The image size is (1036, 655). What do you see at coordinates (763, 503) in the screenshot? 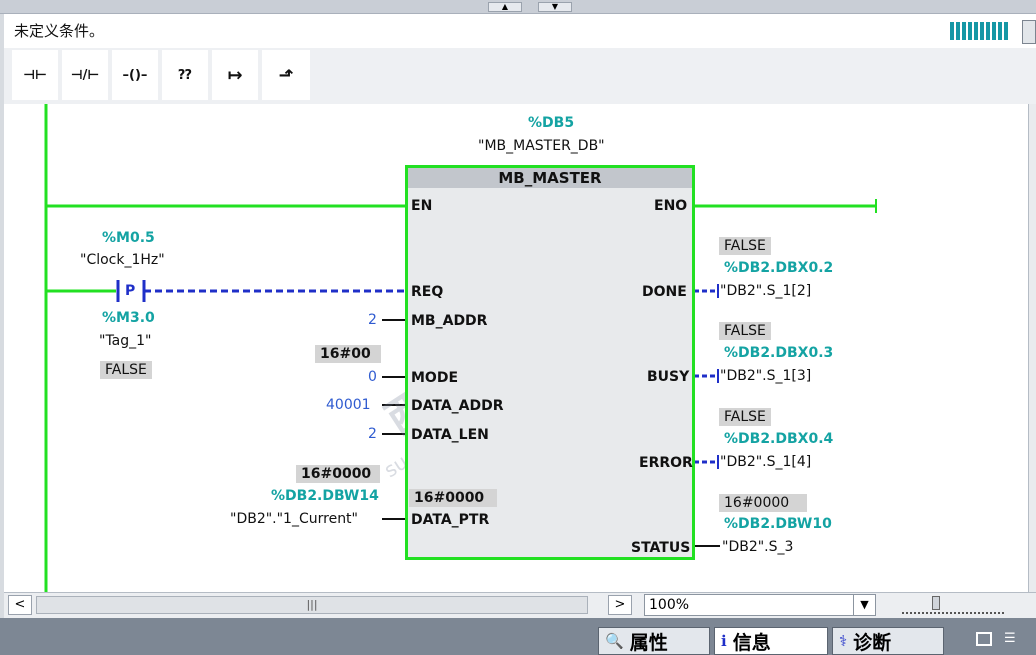
I see `status-monitor: 16#0000` at bounding box center [763, 503].